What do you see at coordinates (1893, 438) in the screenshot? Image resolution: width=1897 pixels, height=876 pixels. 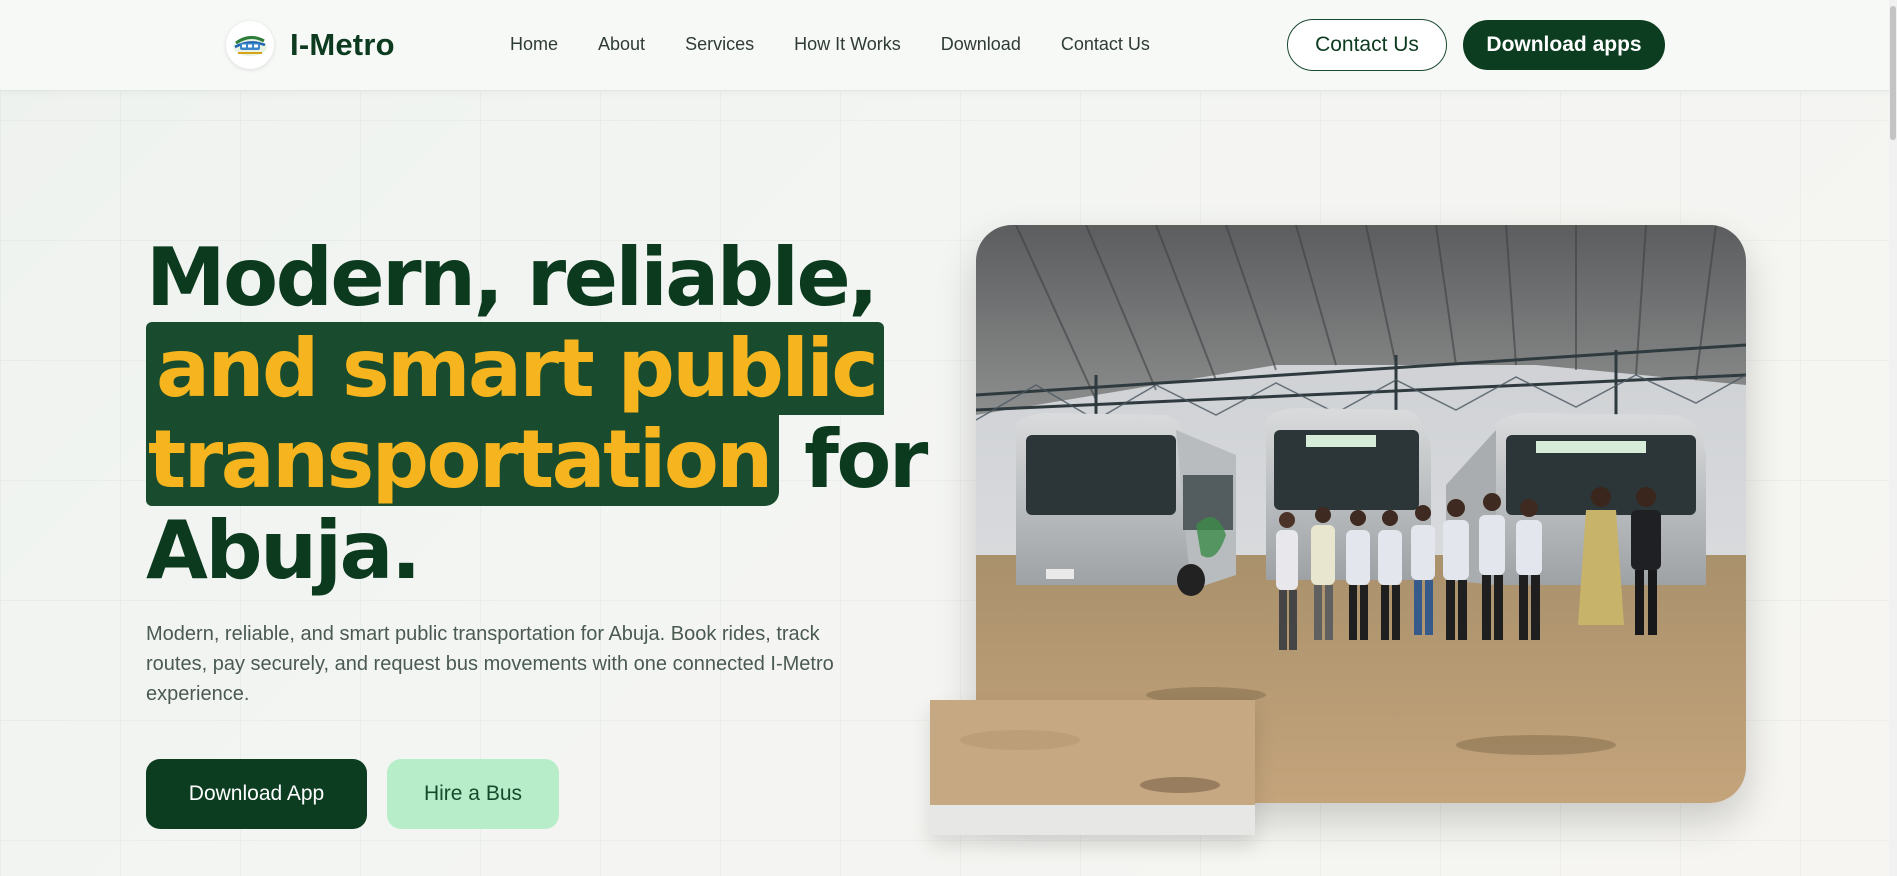 I see `page-scrollbar` at bounding box center [1893, 438].